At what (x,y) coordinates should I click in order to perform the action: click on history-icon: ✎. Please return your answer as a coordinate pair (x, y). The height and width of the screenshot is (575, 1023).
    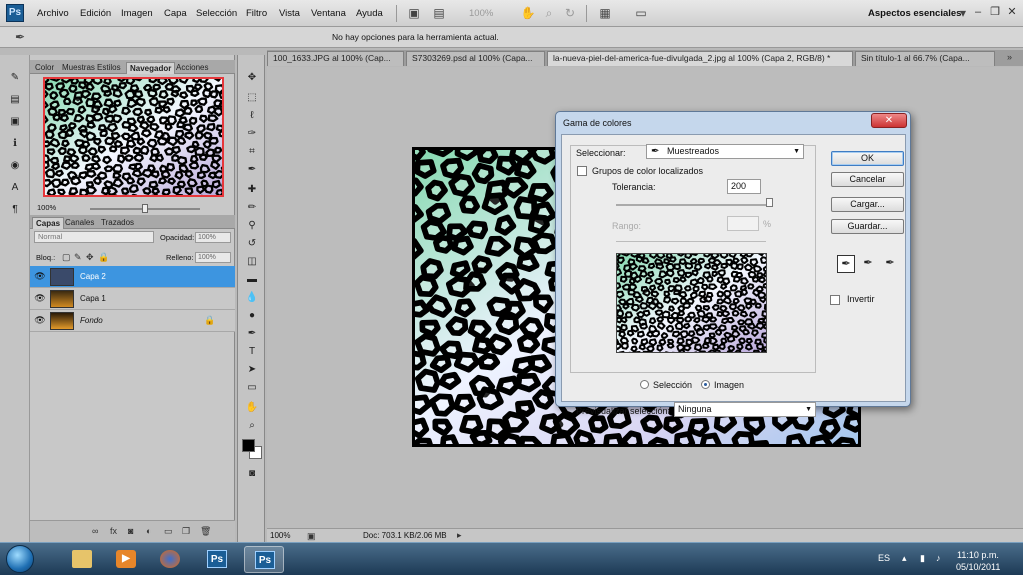
    Looking at the image, I should click on (15, 78).